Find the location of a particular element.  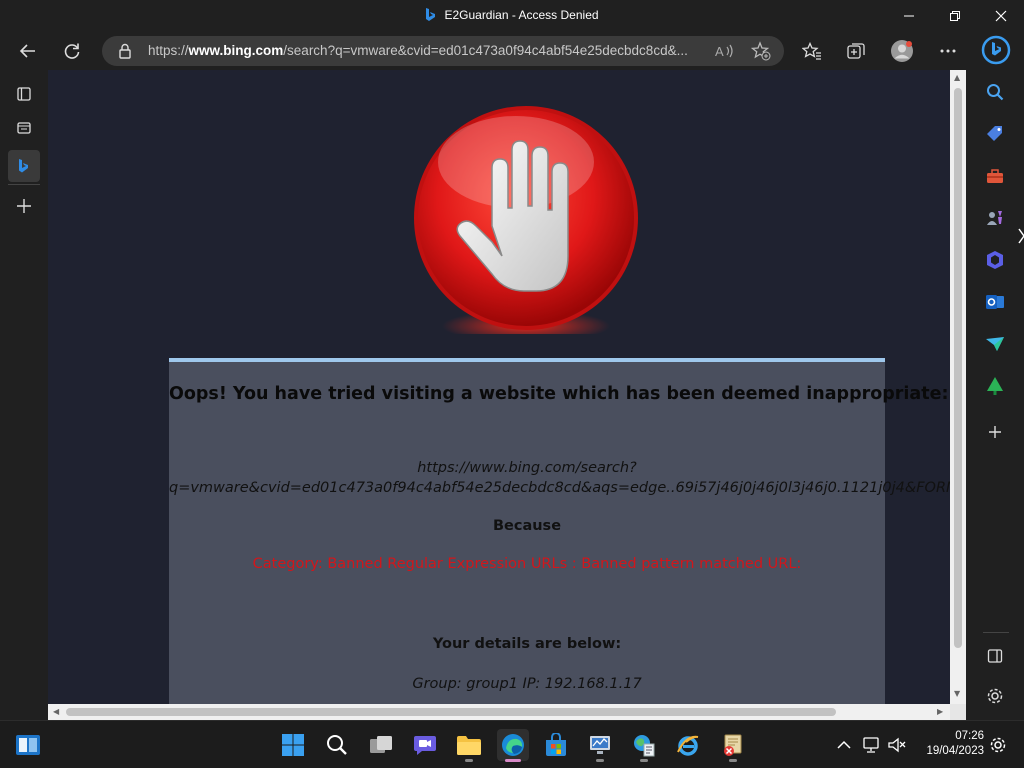

volume-tray-button is located at coordinates (897, 745).